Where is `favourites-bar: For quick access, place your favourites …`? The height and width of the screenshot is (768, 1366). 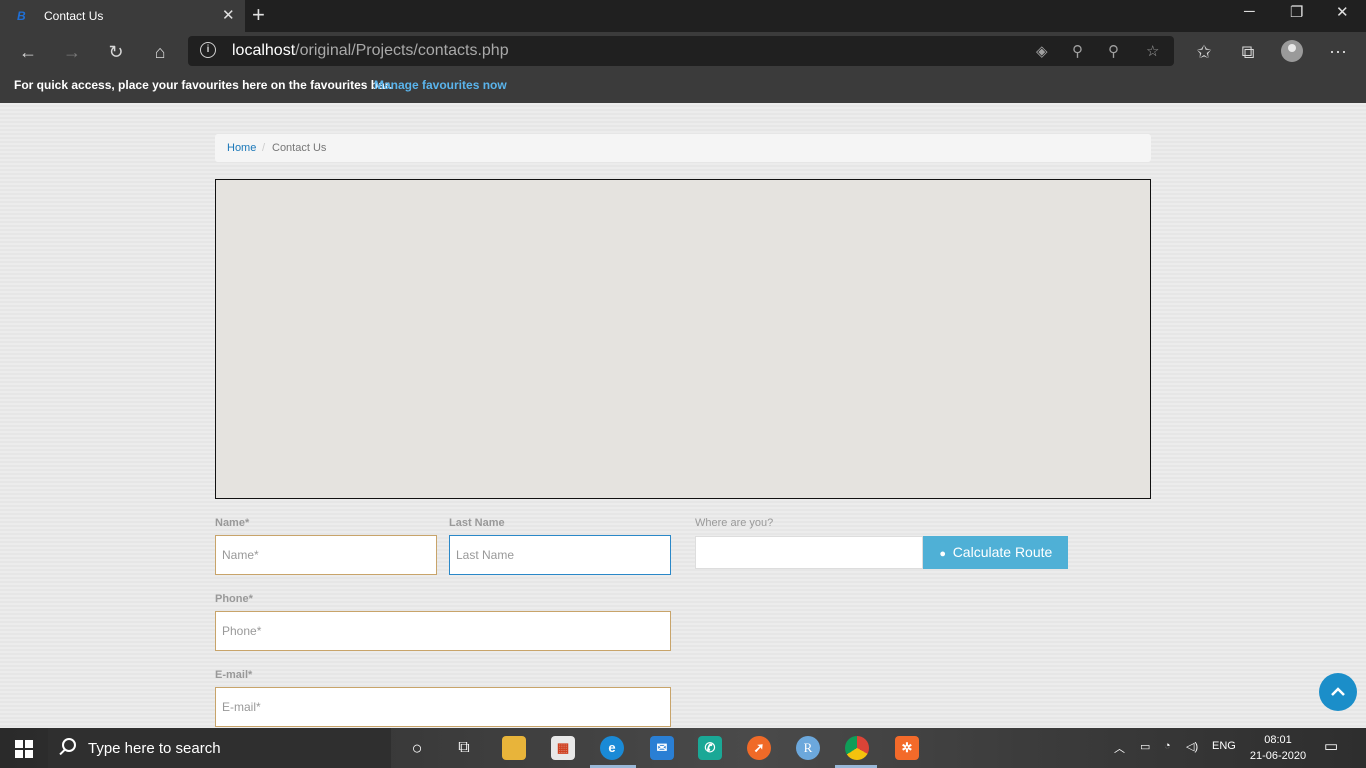 favourites-bar: For quick access, place your favourites … is located at coordinates (683, 87).